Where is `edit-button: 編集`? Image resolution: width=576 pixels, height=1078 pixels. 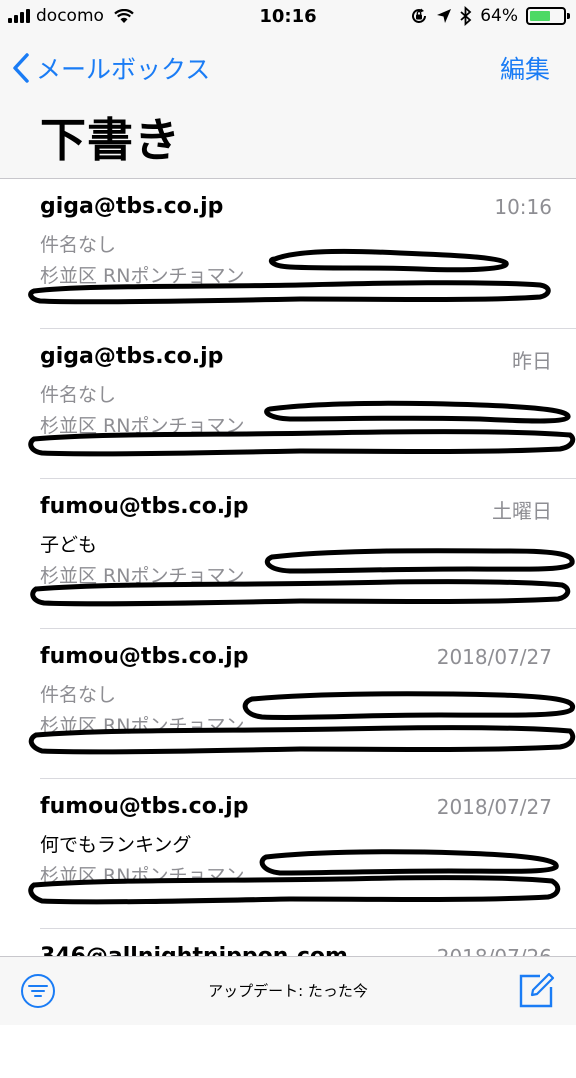 edit-button: 編集 is located at coordinates (525, 68).